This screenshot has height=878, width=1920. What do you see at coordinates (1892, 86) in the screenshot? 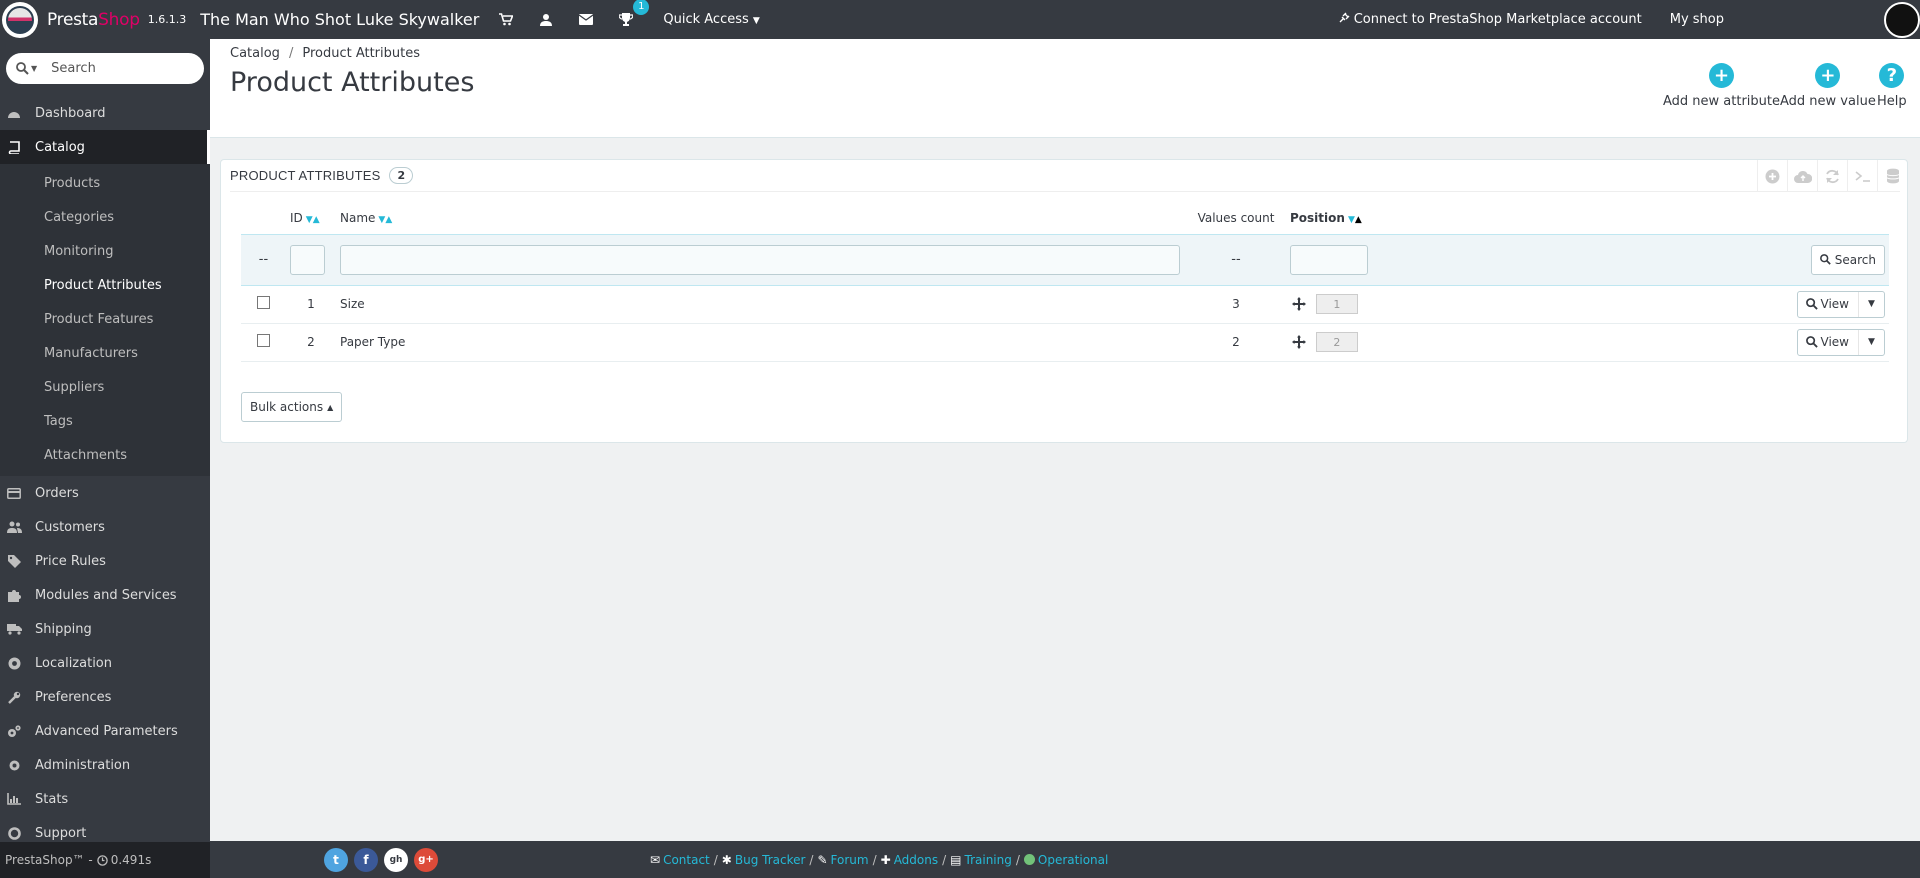
I see `help-button: ? Help` at bounding box center [1892, 86].